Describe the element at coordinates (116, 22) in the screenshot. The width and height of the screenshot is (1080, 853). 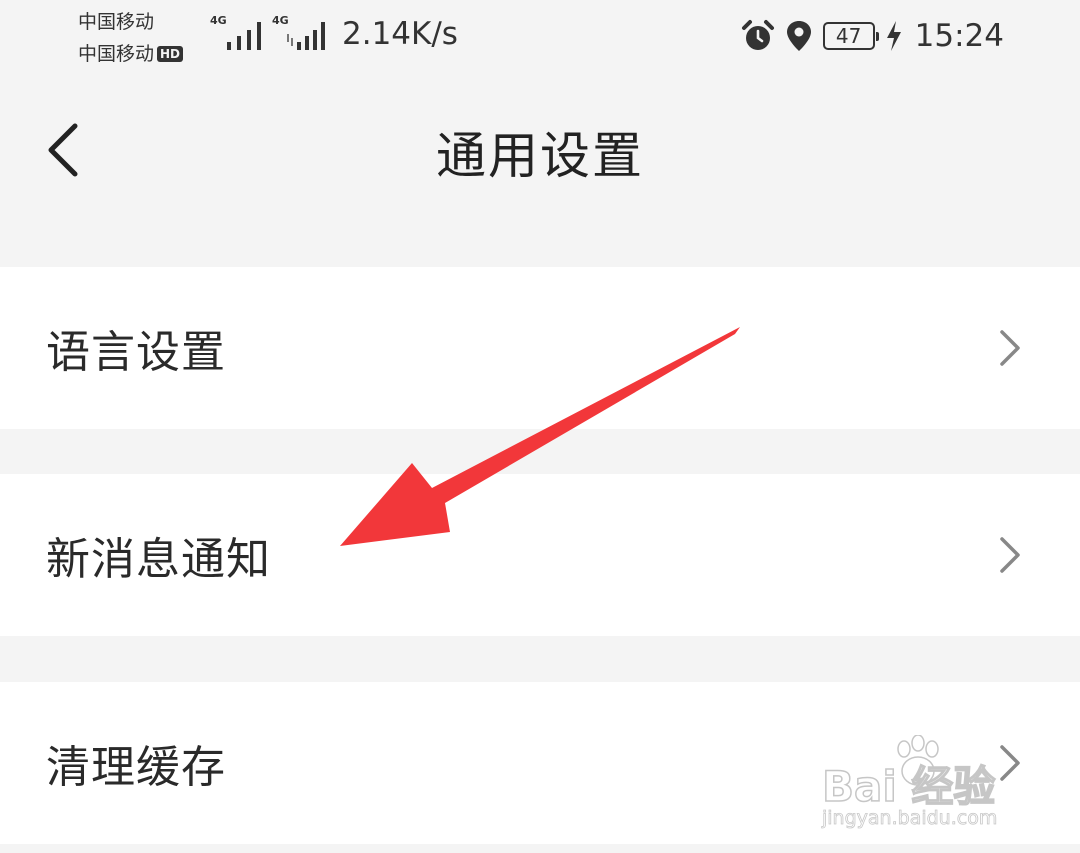
I see `carrier-1-label: 中国移动` at that location.